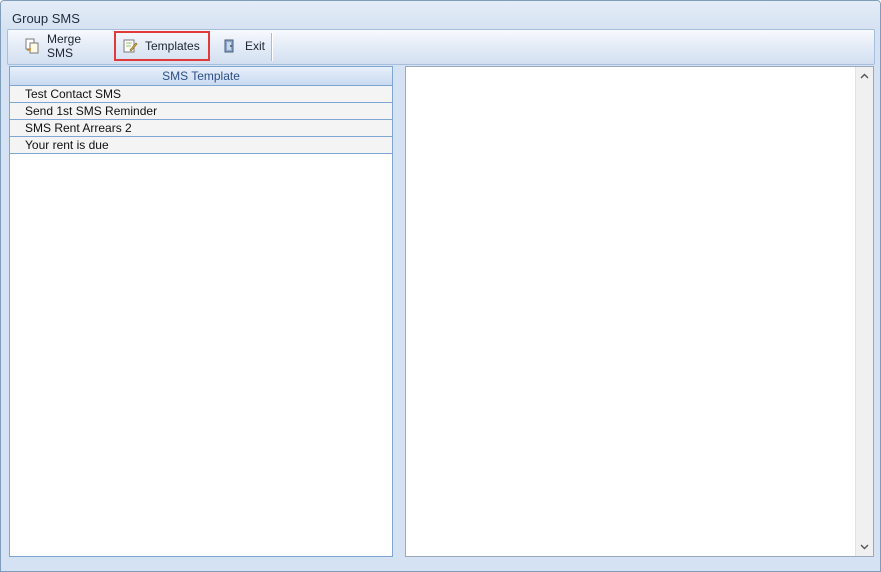  Describe the element at coordinates (271, 47) in the screenshot. I see `toolbar-separator` at that location.